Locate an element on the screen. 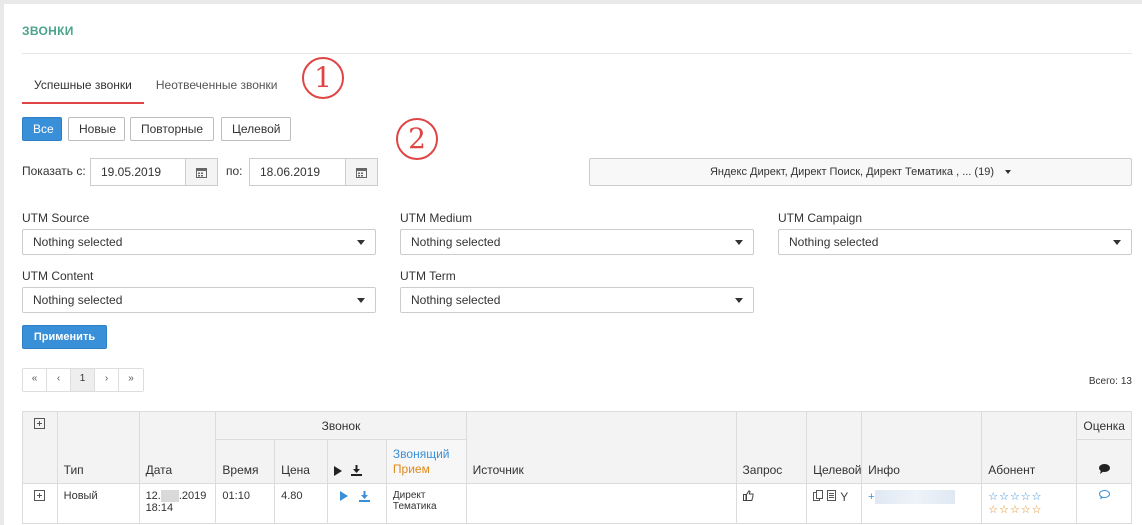  pager-prev-button: ‹ is located at coordinates (59, 380).